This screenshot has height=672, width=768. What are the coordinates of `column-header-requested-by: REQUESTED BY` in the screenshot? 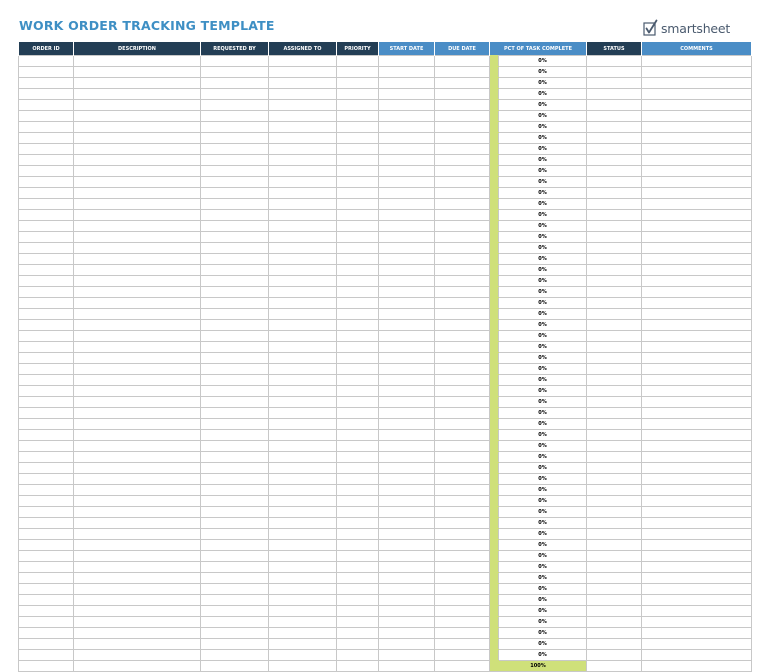 It's located at (234, 49).